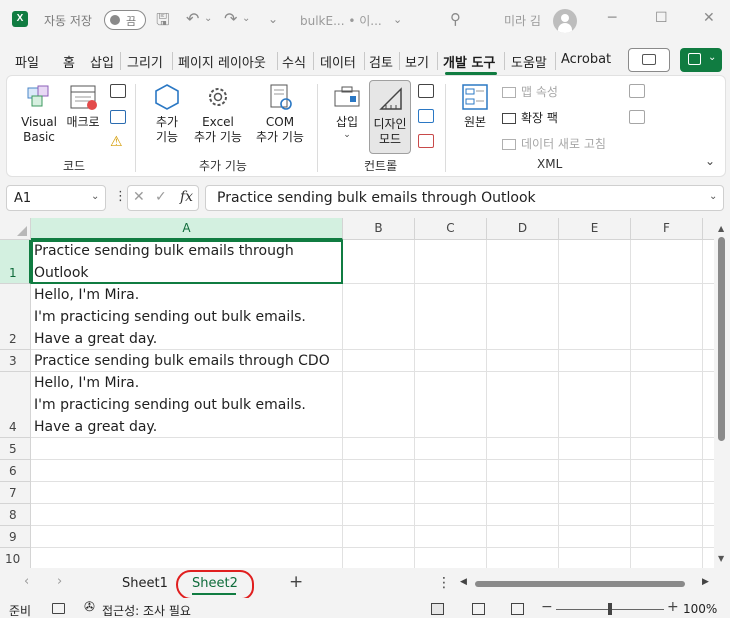  Describe the element at coordinates (39, 113) in the screenshot. I see `visual-basic-button: Visual Basic` at that location.